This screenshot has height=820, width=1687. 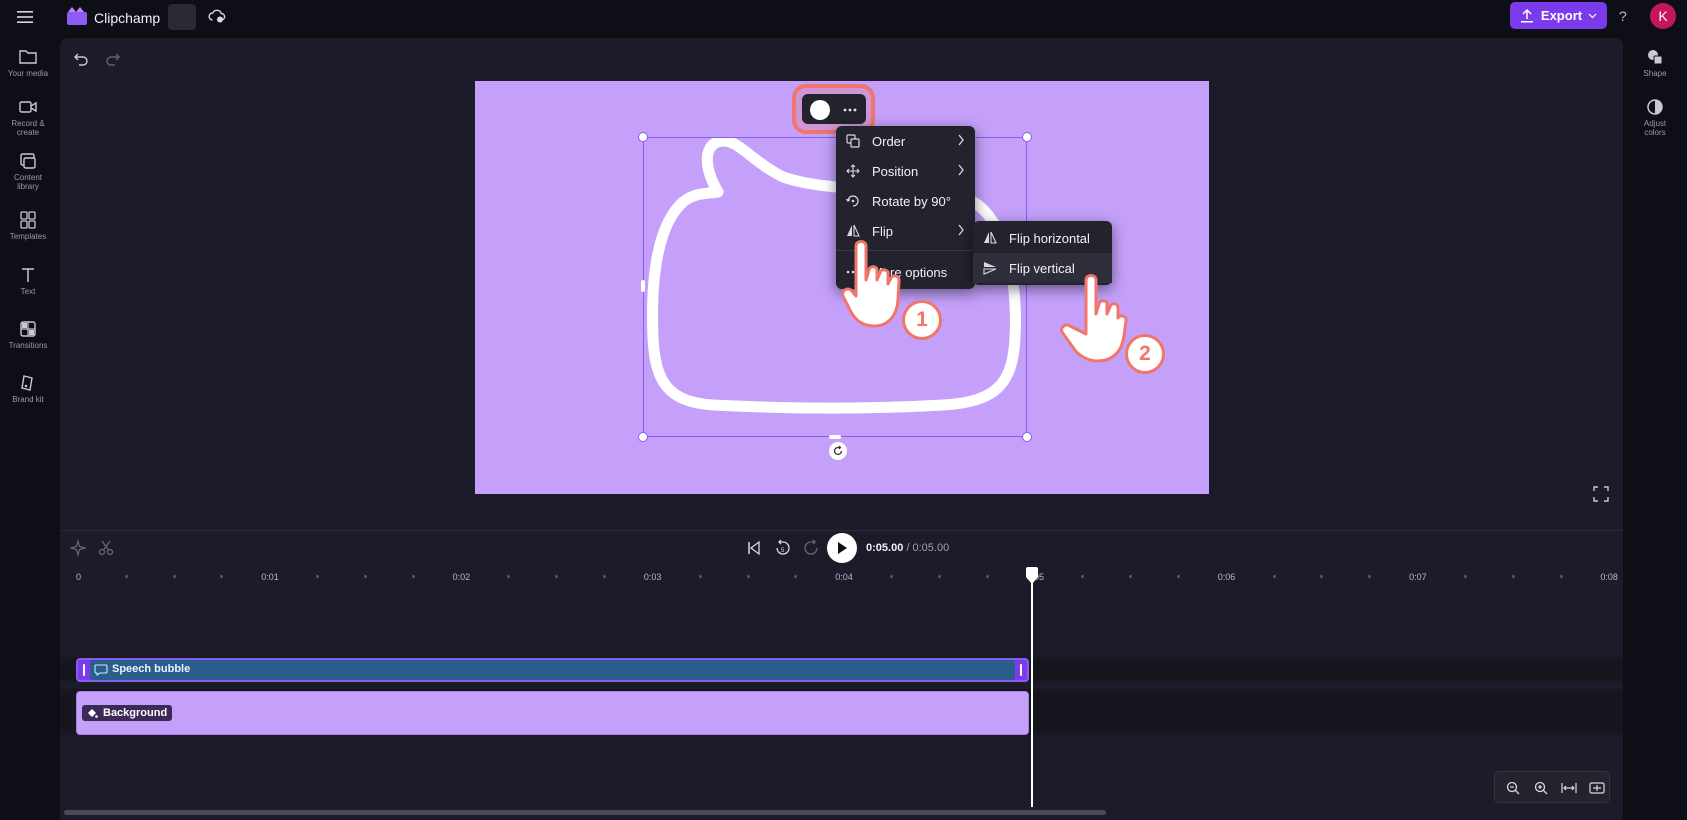 What do you see at coordinates (783, 551) in the screenshot?
I see `svg-text: 5` at bounding box center [783, 551].